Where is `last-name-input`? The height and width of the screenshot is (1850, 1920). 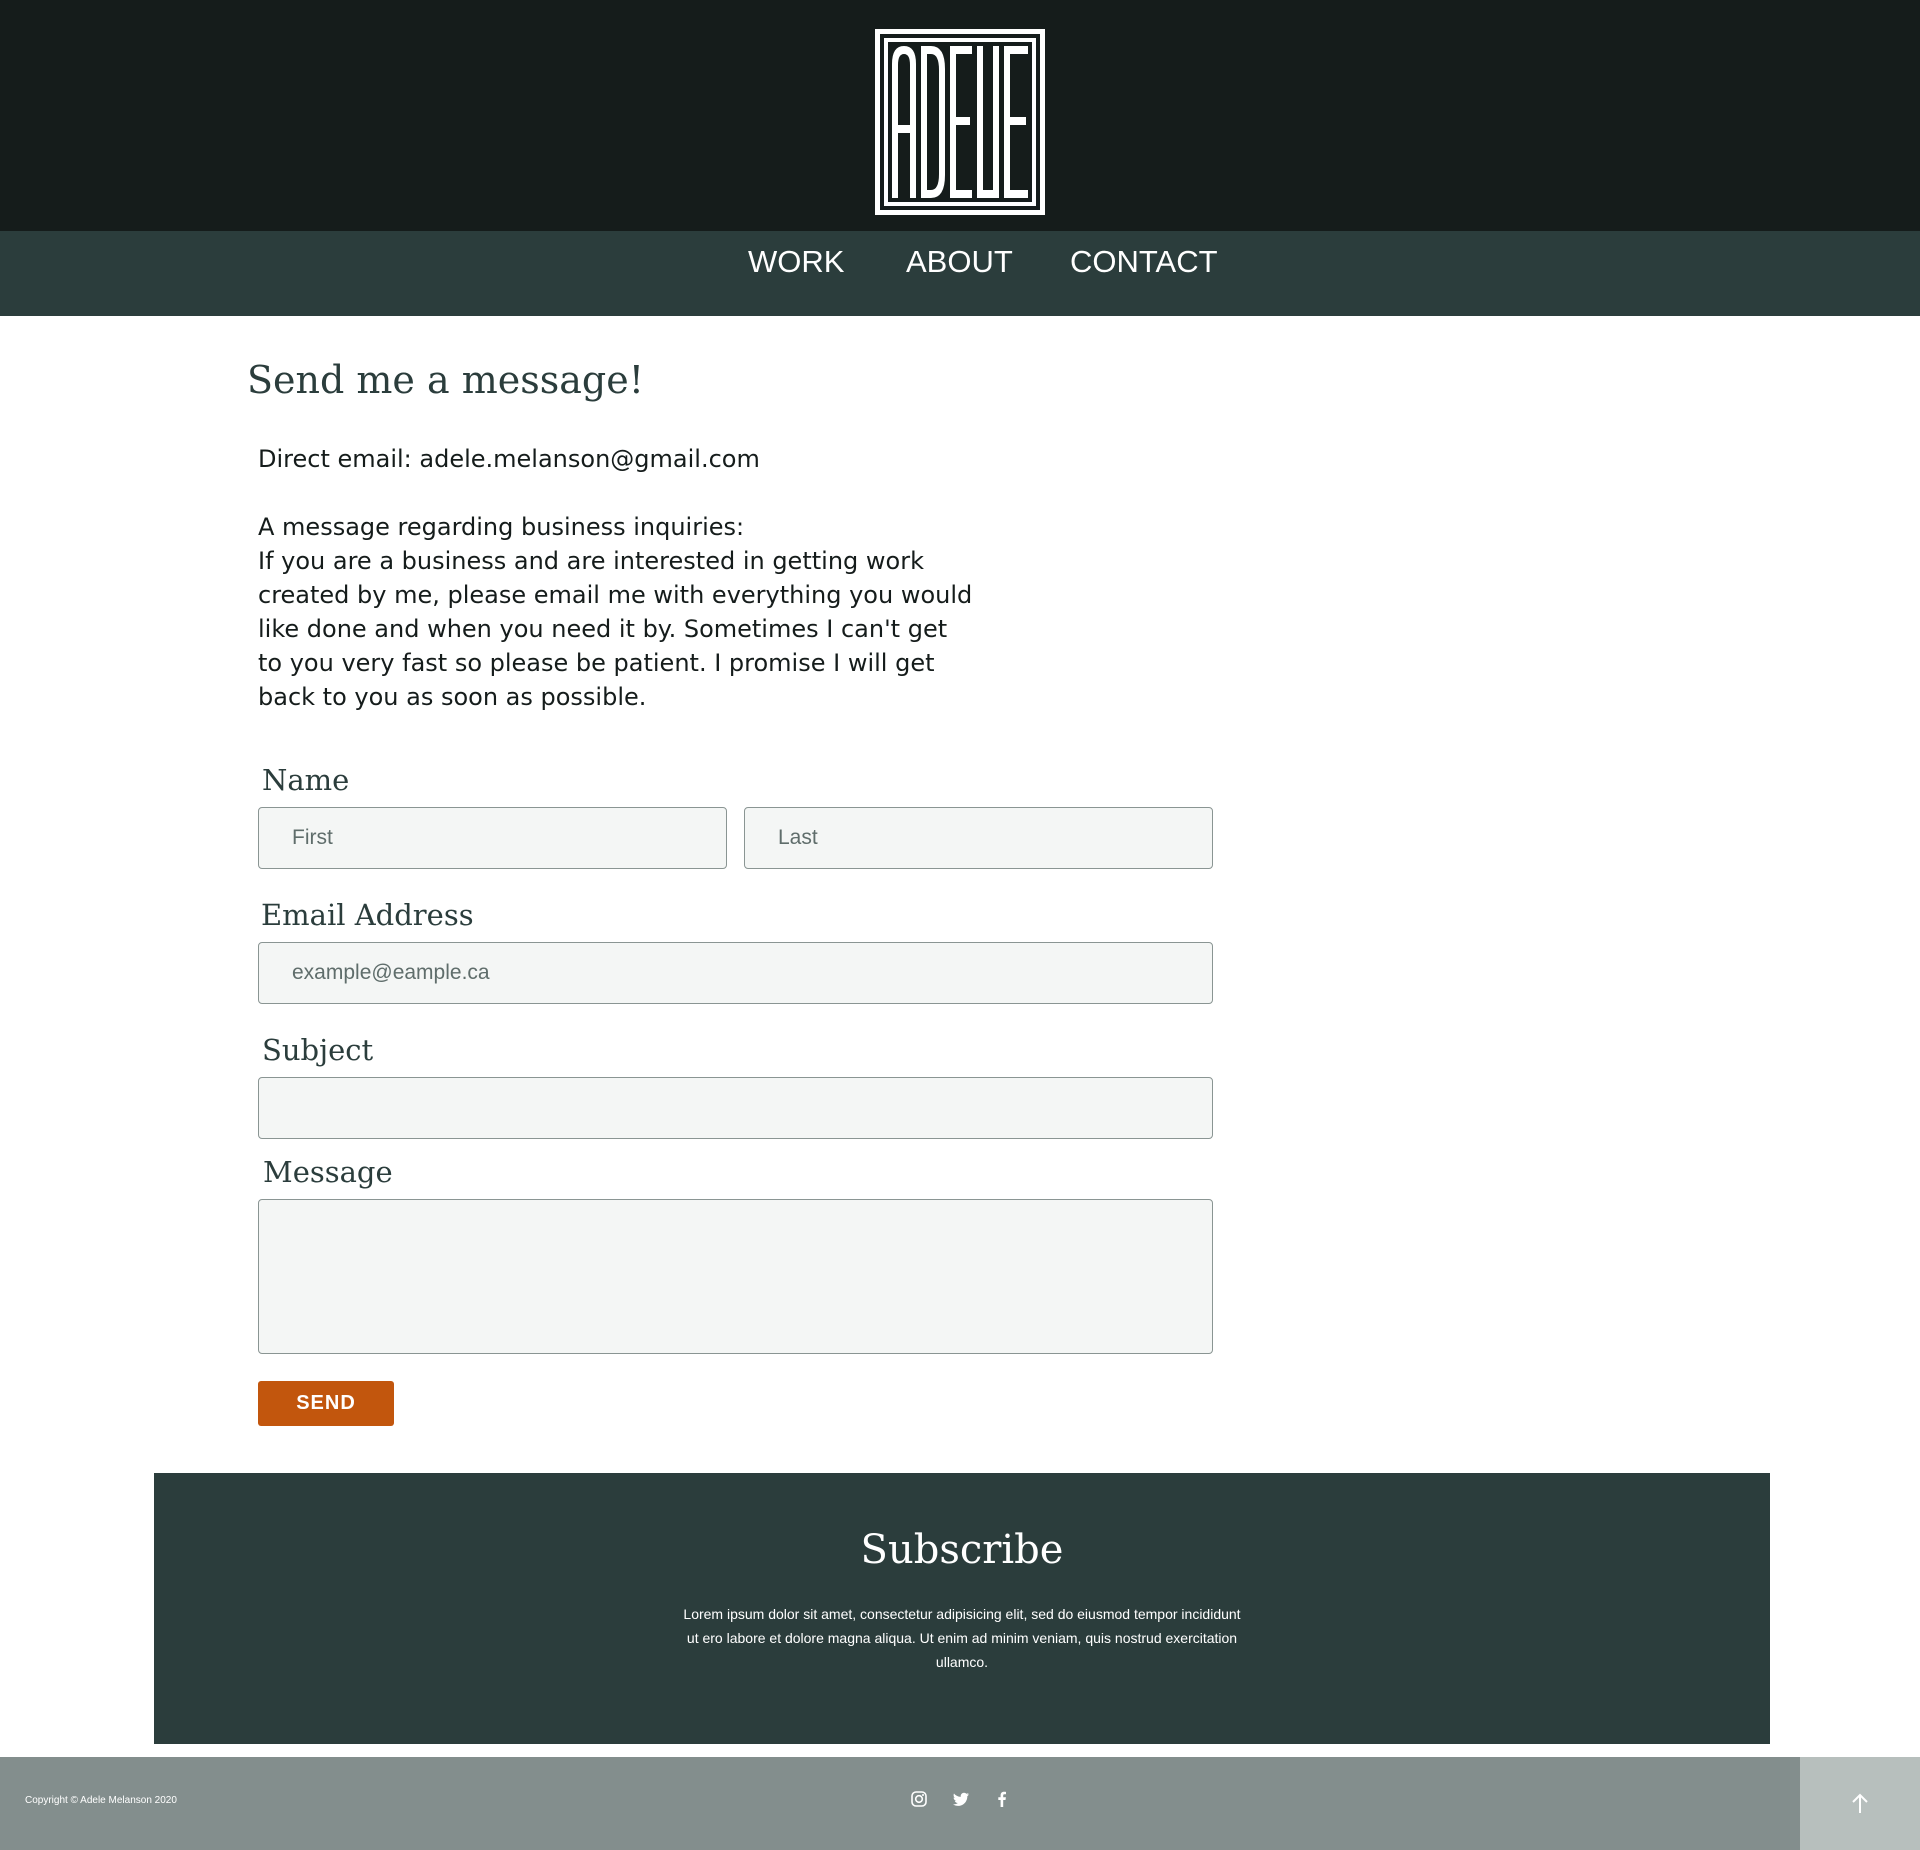
last-name-input is located at coordinates (978, 838).